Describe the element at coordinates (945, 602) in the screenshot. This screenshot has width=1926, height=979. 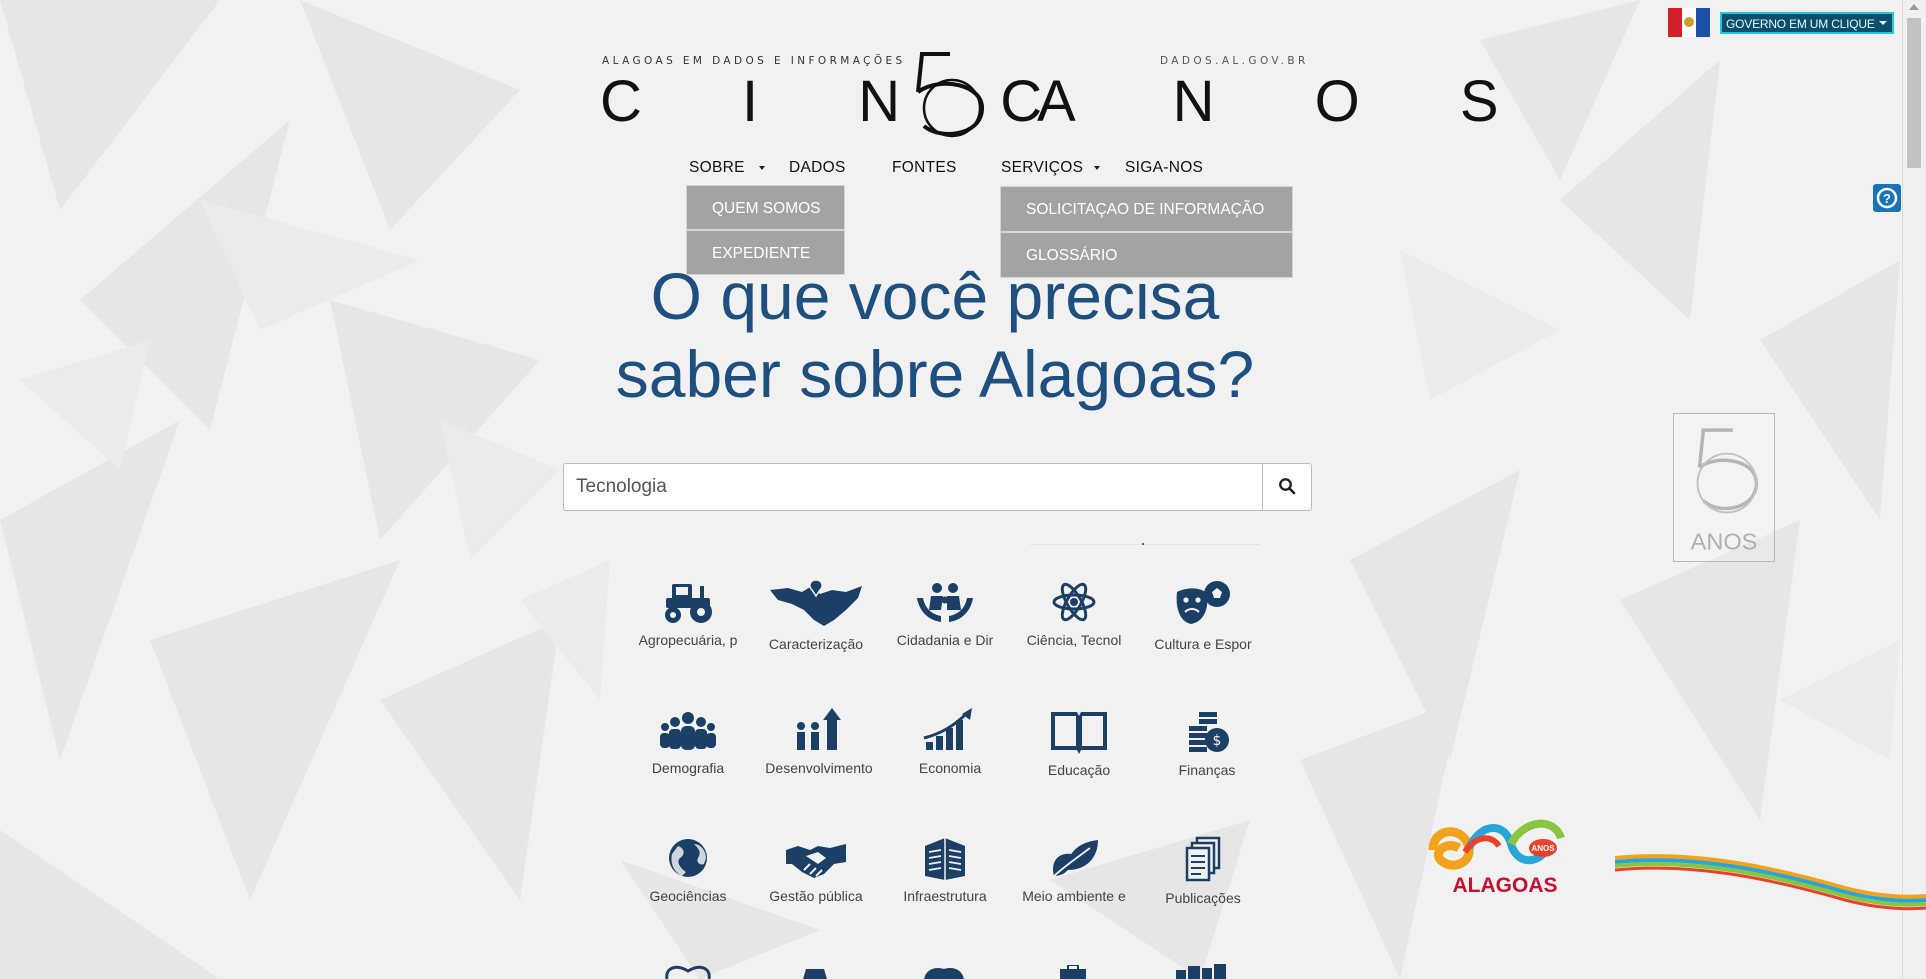
I see `family-hands-icon` at that location.